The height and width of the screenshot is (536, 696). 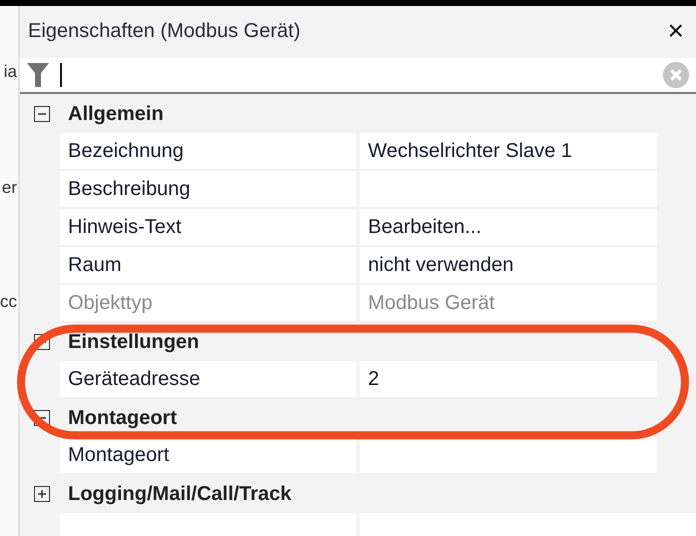 I want to click on side-panel-text: er, so click(x=10, y=188).